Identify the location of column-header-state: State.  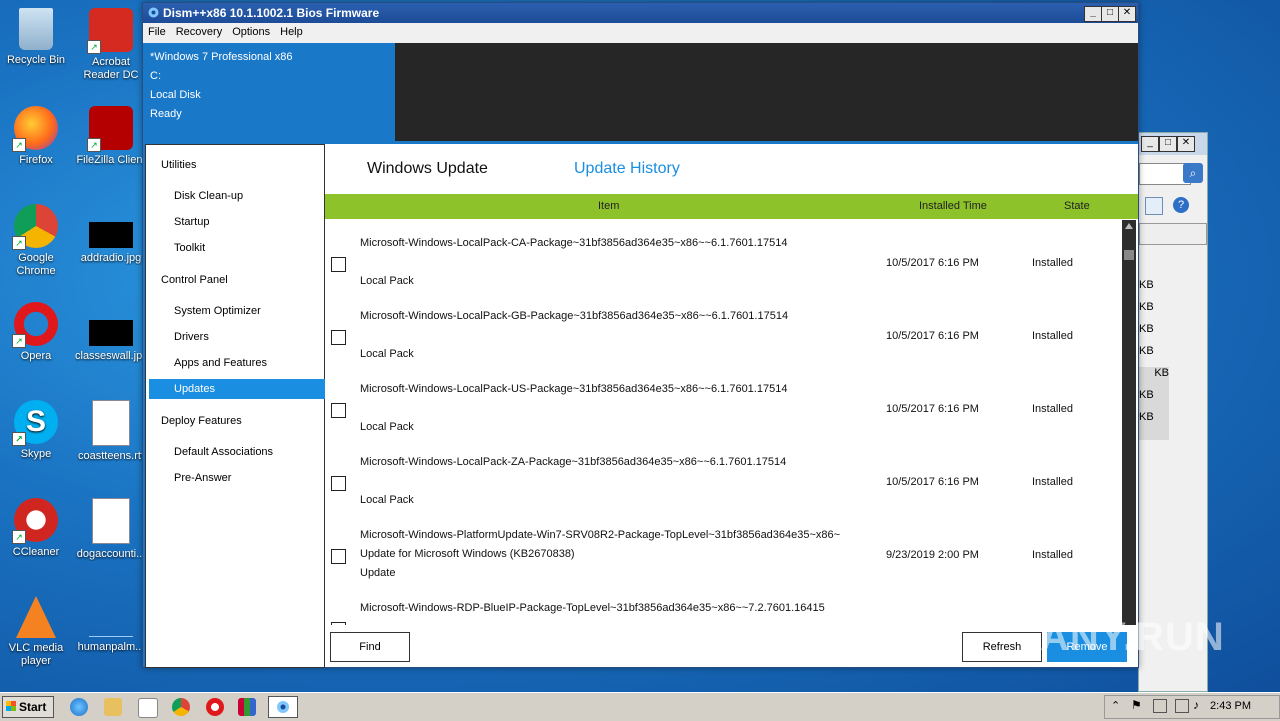
(1077, 206).